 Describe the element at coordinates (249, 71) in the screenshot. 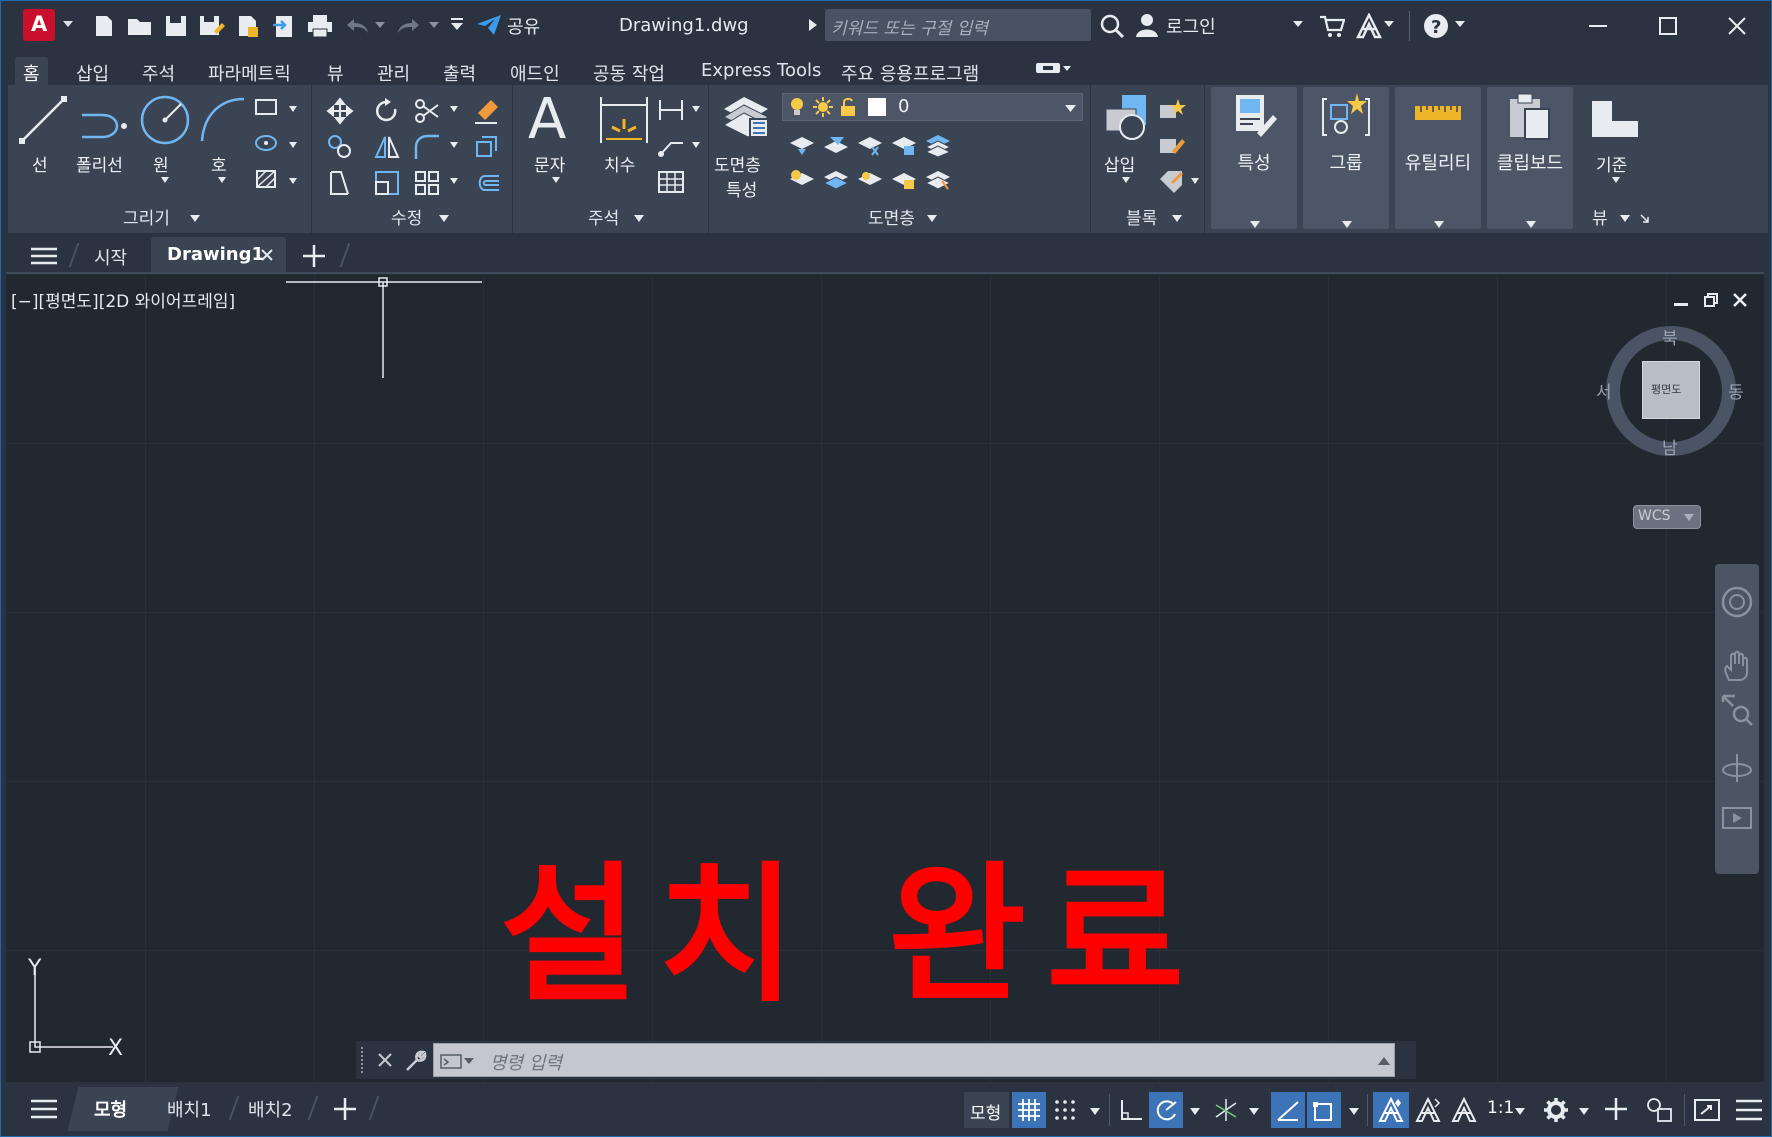

I see `tab-parametric: 파라메트릭` at that location.